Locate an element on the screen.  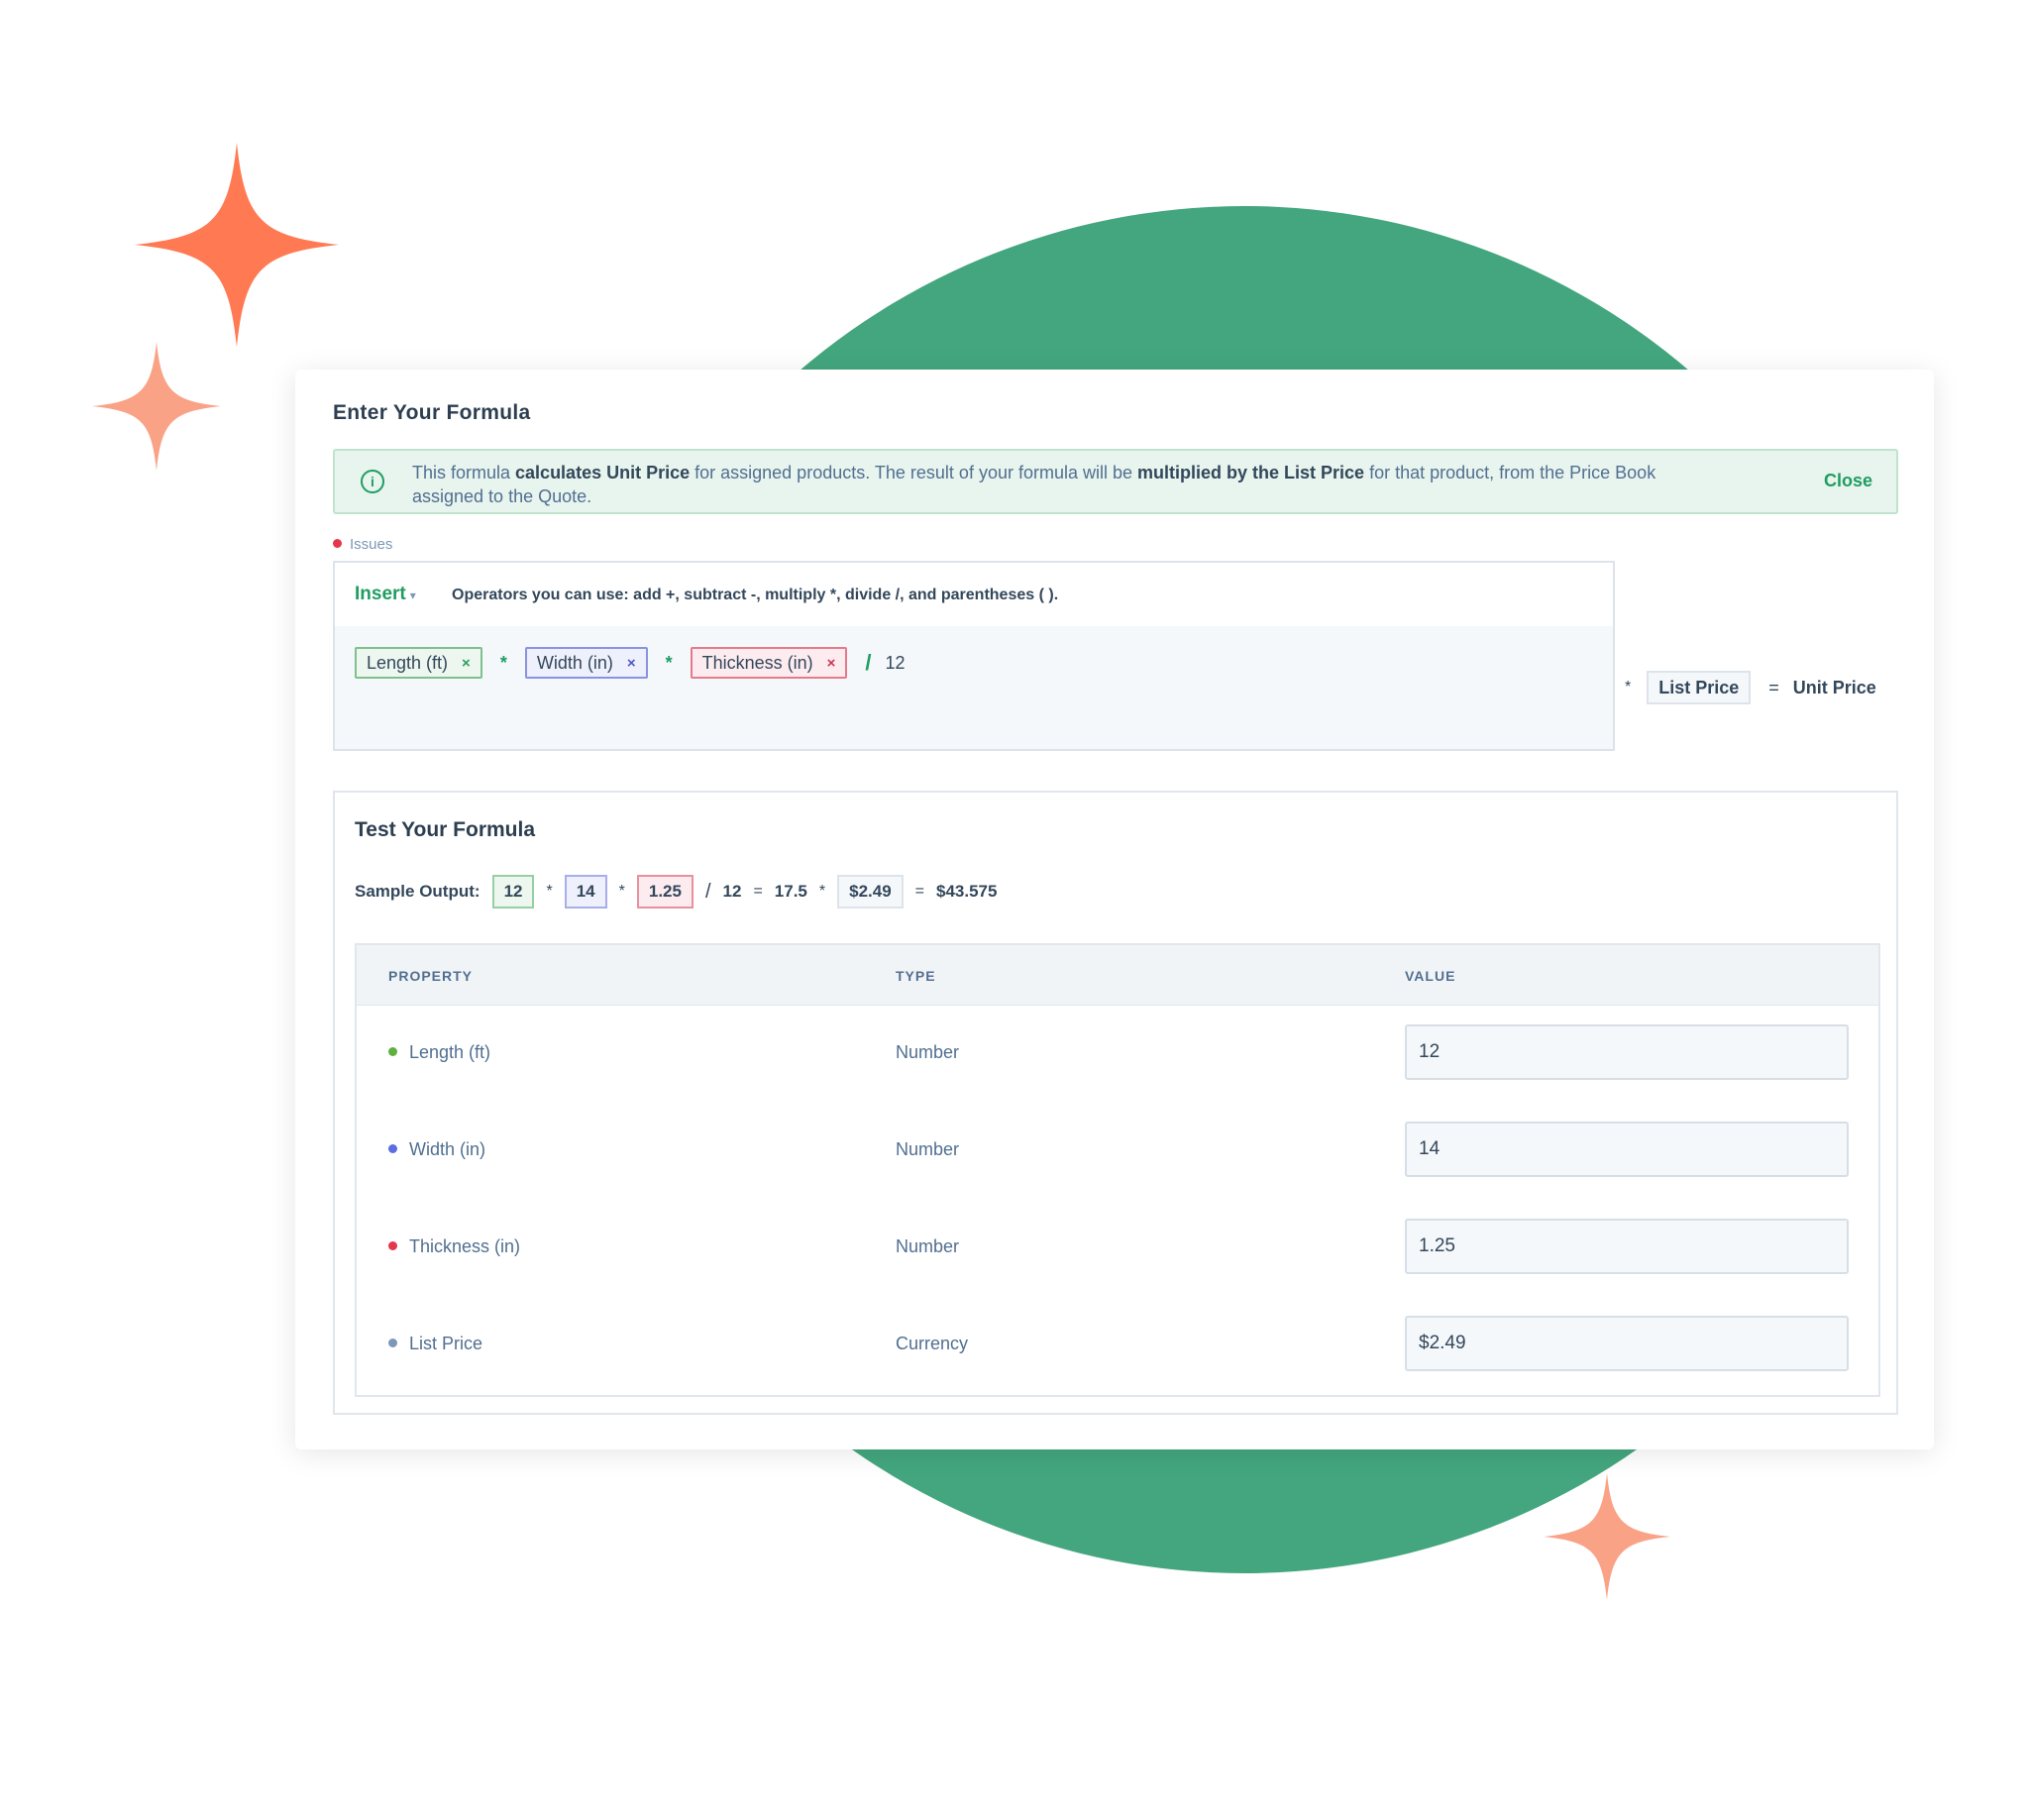
unit-price-label: Unit Price is located at coordinates (1834, 687).